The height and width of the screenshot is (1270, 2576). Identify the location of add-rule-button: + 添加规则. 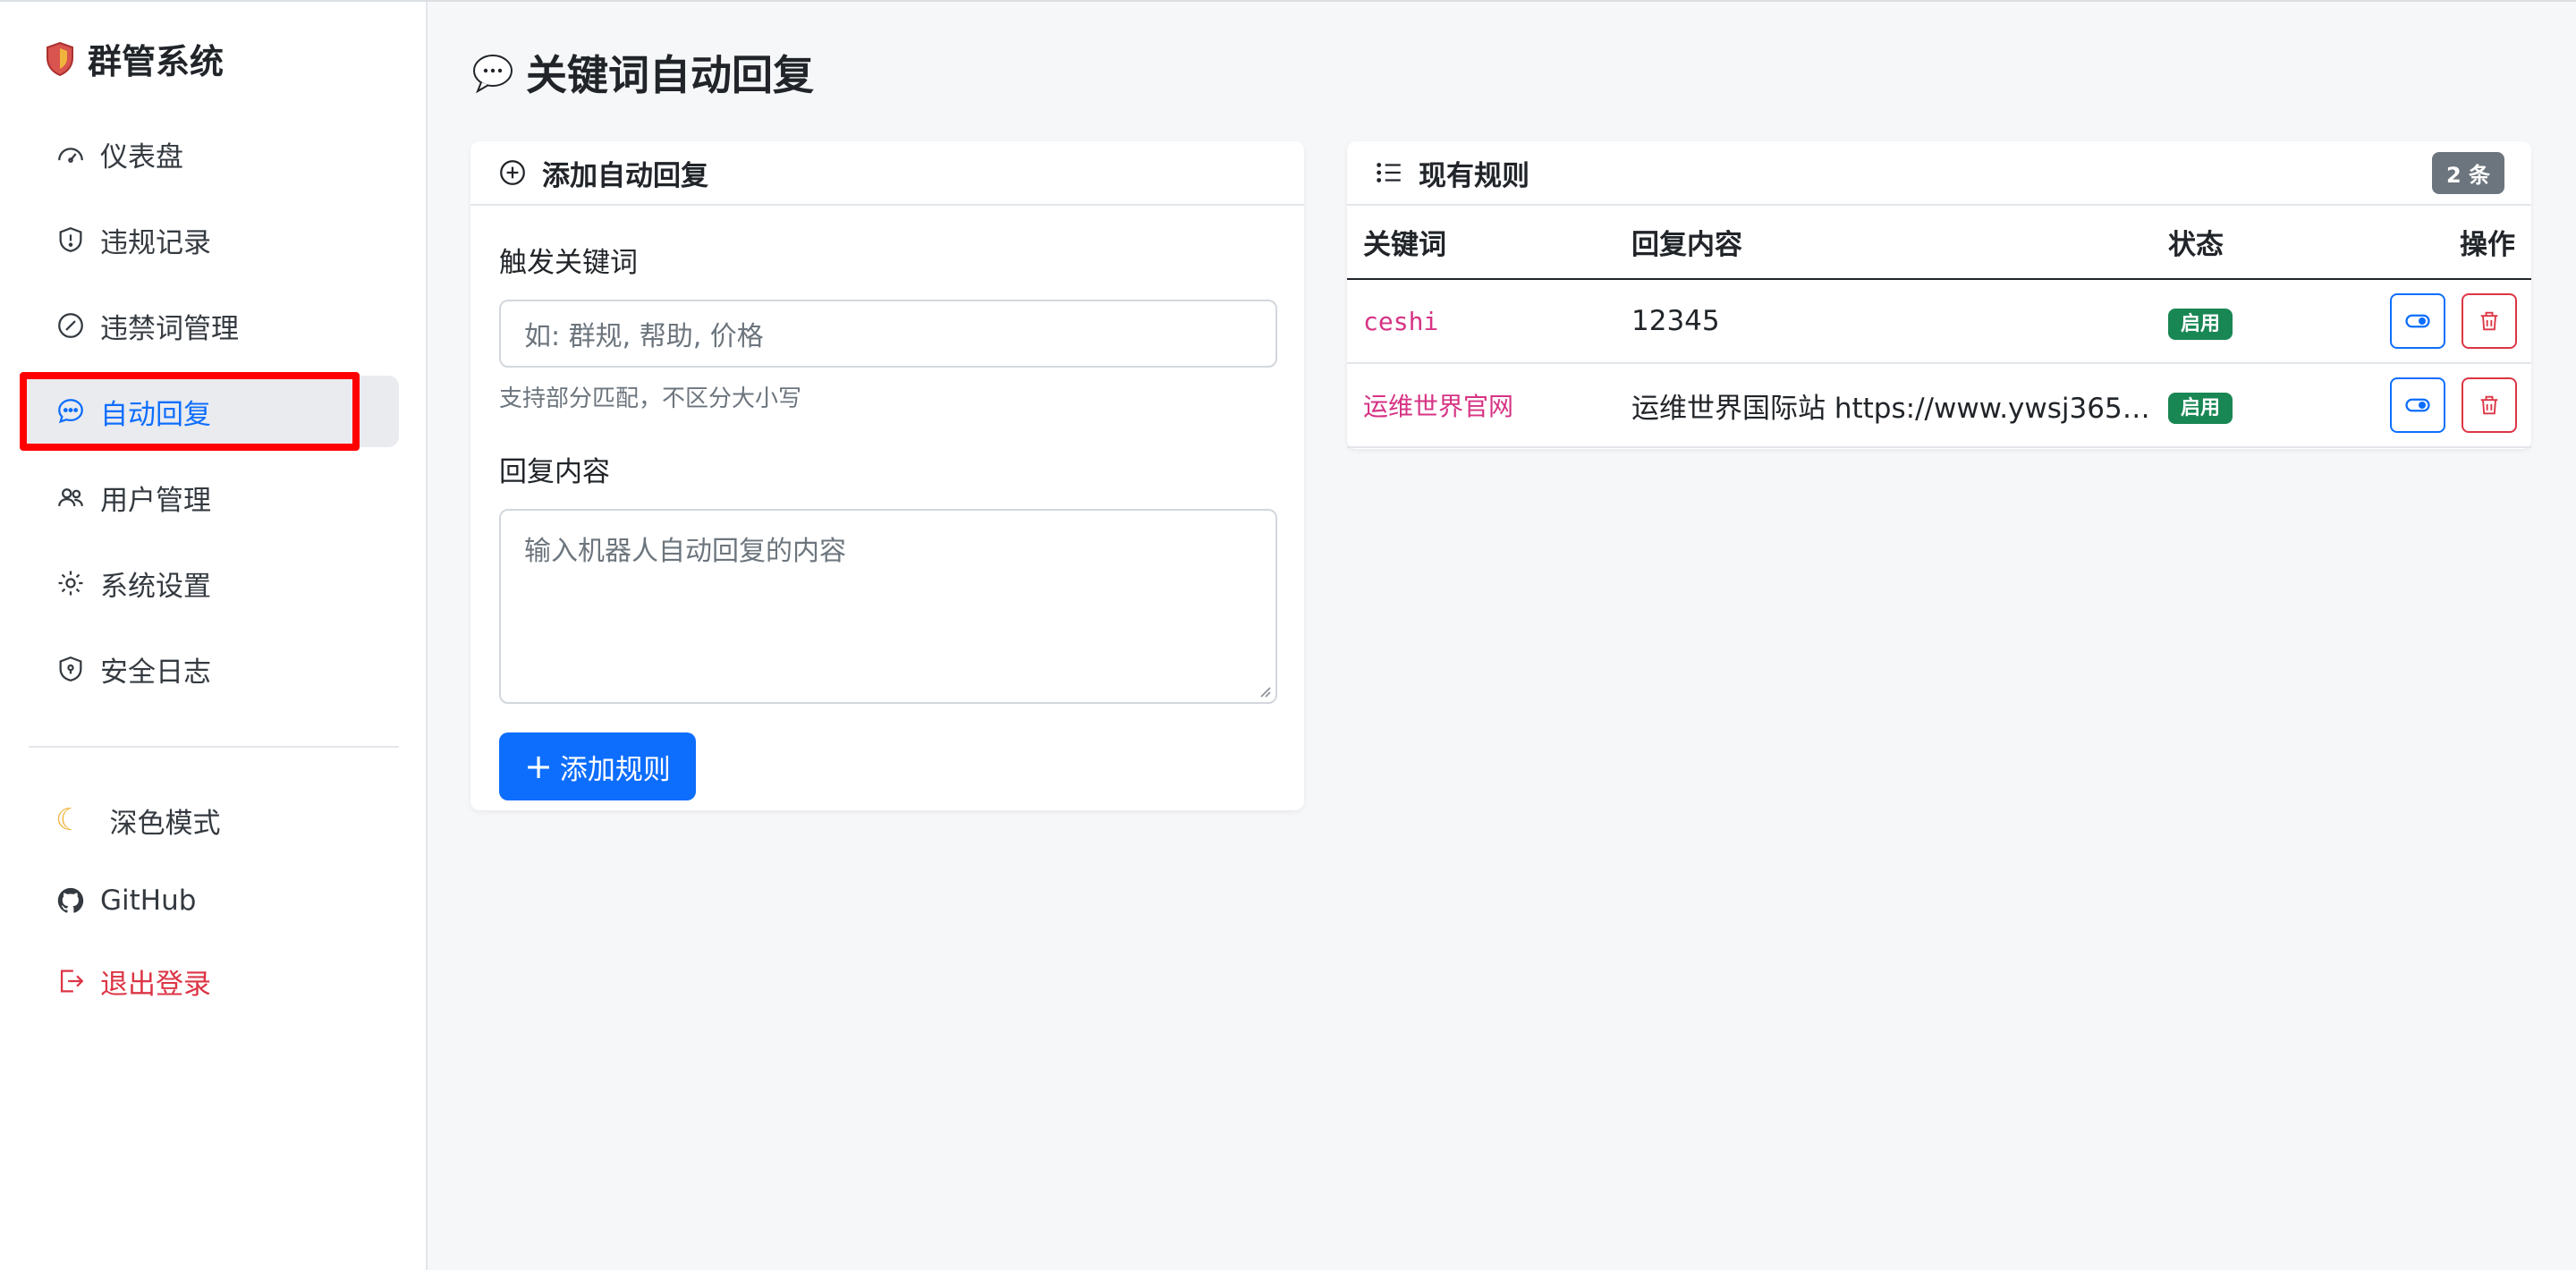
(597, 766).